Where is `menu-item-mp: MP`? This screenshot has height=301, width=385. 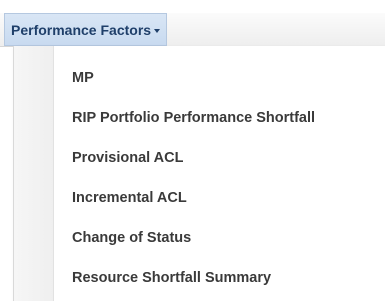 menu-item-mp: MP is located at coordinates (199, 78).